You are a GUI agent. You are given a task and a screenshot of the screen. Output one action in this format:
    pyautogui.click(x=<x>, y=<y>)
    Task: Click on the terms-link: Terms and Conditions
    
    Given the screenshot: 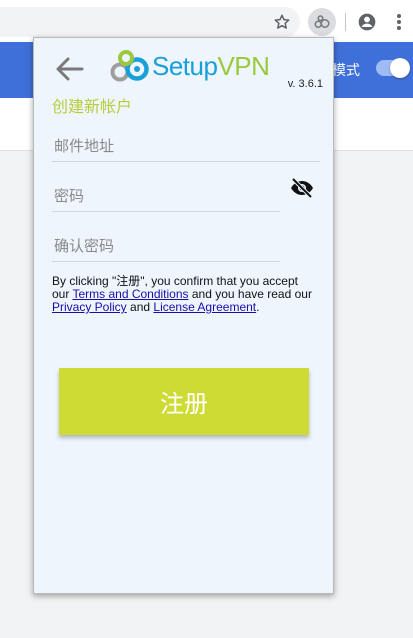 What is the action you would take?
    pyautogui.click(x=130, y=294)
    